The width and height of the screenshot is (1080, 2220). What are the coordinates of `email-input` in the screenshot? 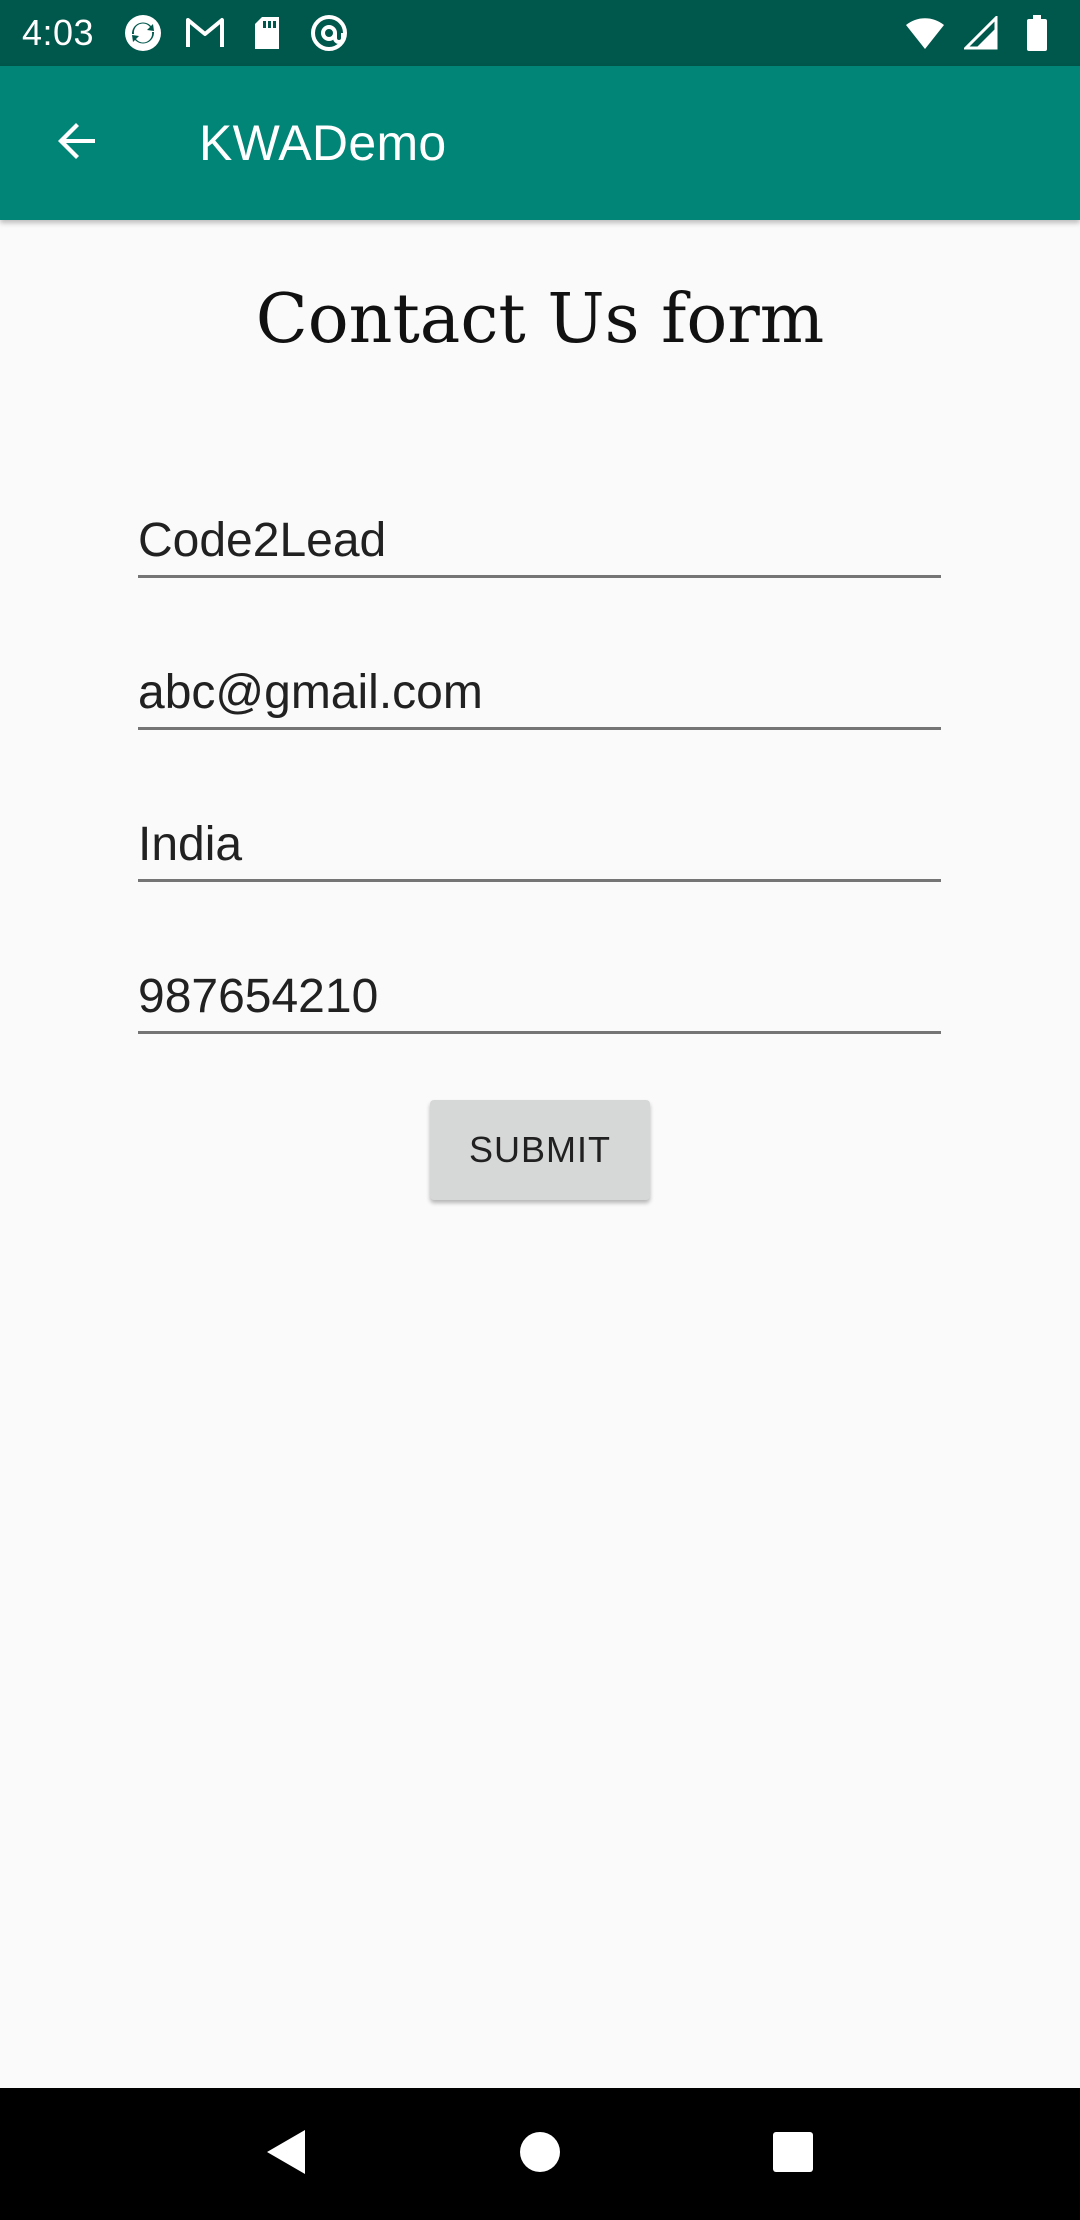 It's located at (539, 683).